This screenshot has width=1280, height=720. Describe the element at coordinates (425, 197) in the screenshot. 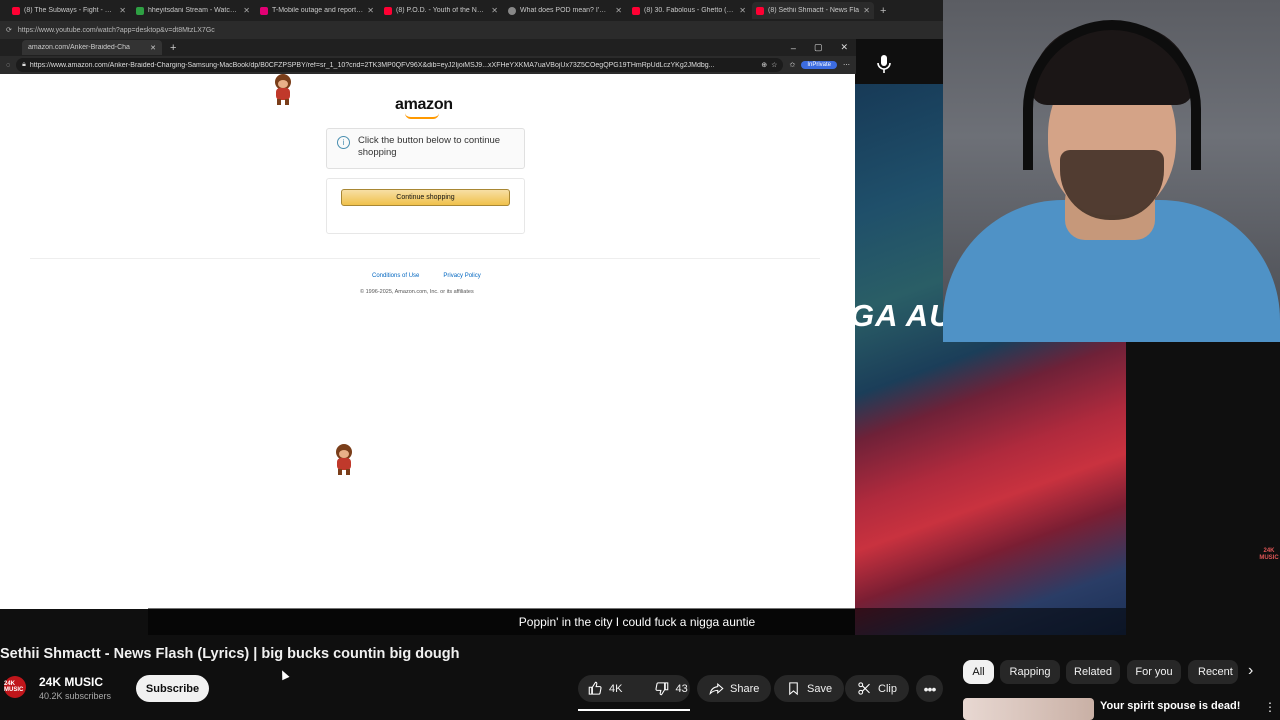

I see `continue-shopping-button: Continue shopping` at that location.